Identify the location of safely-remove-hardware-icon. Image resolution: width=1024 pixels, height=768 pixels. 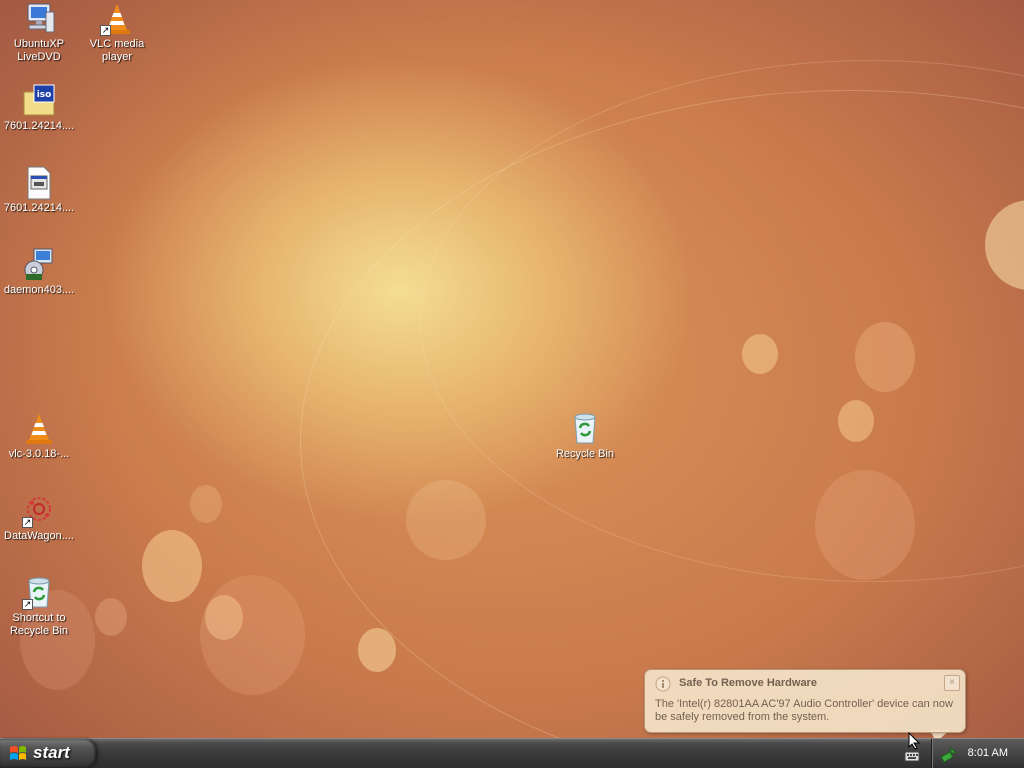
(949, 754).